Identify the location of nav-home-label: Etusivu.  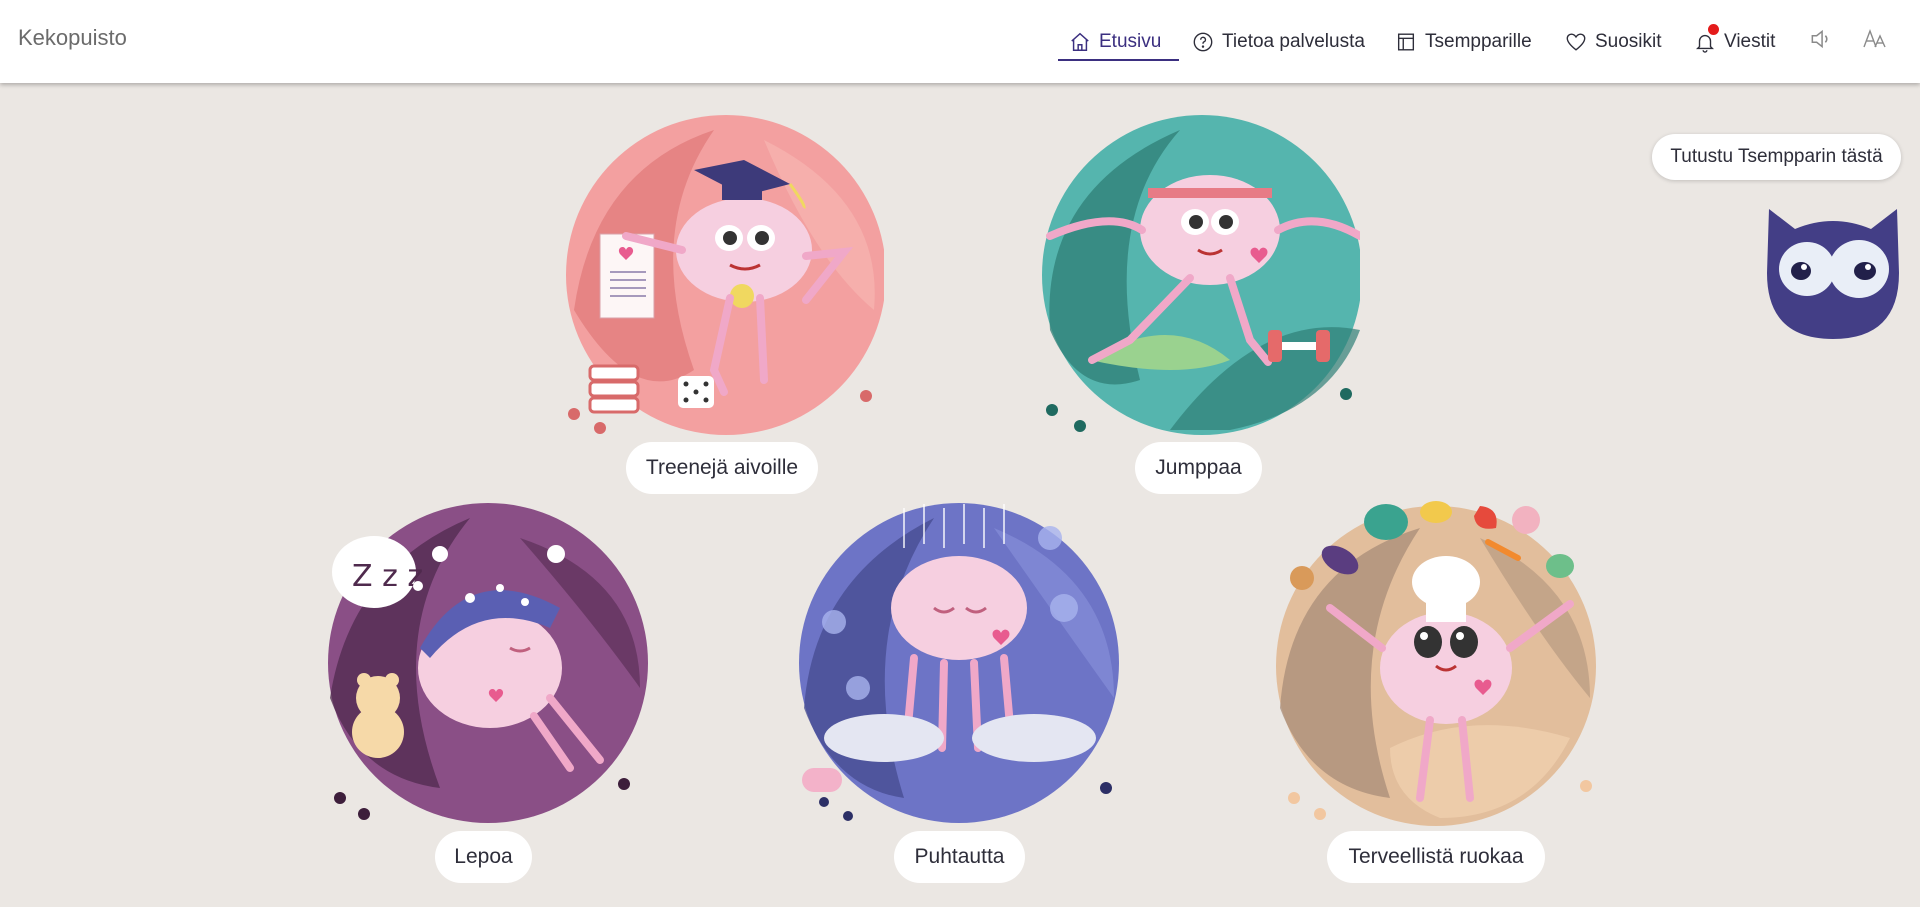
(1130, 41).